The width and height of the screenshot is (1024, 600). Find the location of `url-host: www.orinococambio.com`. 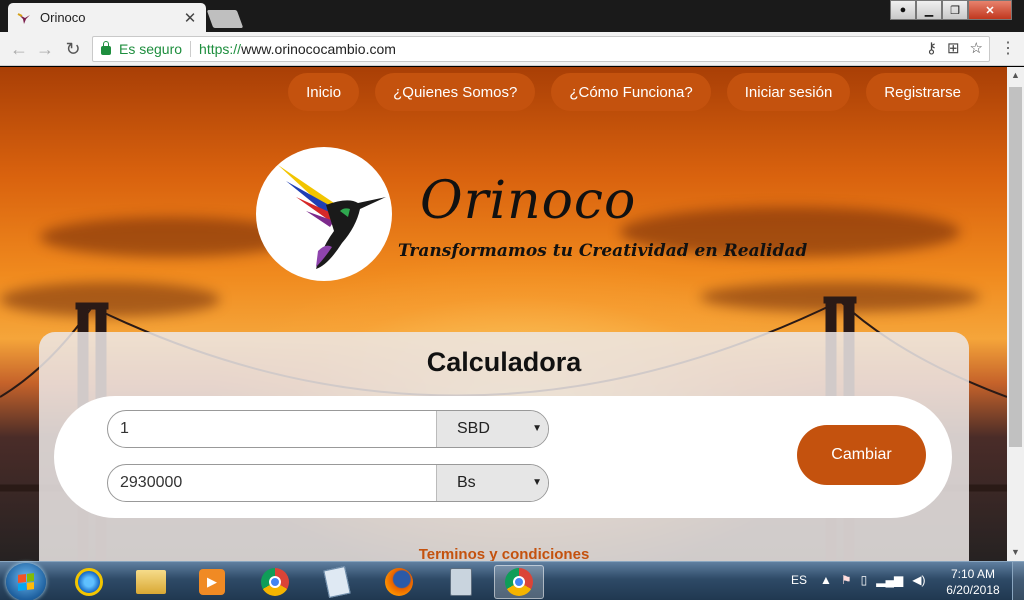

url-host: www.orinococambio.com is located at coordinates (318, 49).